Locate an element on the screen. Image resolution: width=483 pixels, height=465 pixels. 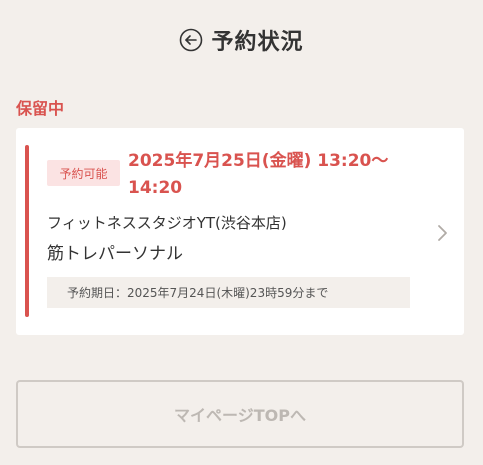
back-arrow-icon is located at coordinates (191, 40).